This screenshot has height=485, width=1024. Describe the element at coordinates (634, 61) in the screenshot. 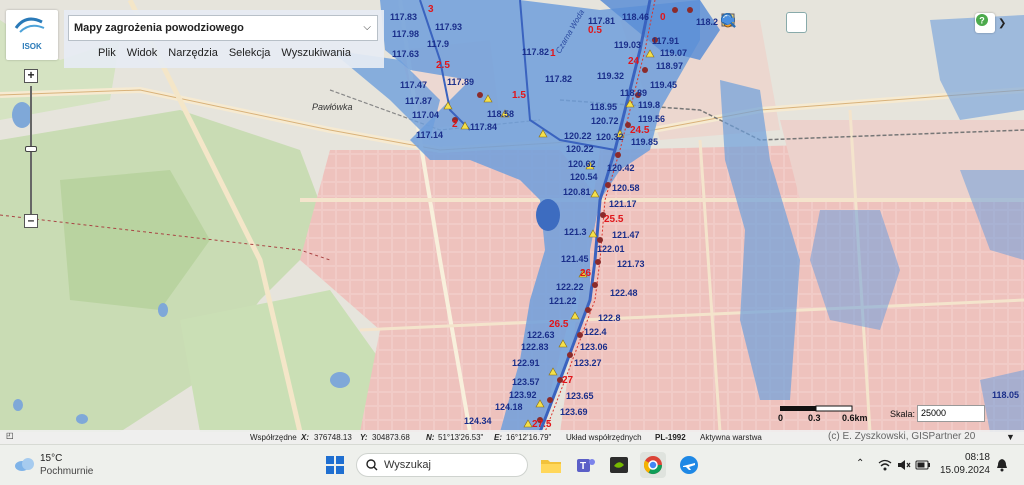

I see `depth-label: 24` at that location.